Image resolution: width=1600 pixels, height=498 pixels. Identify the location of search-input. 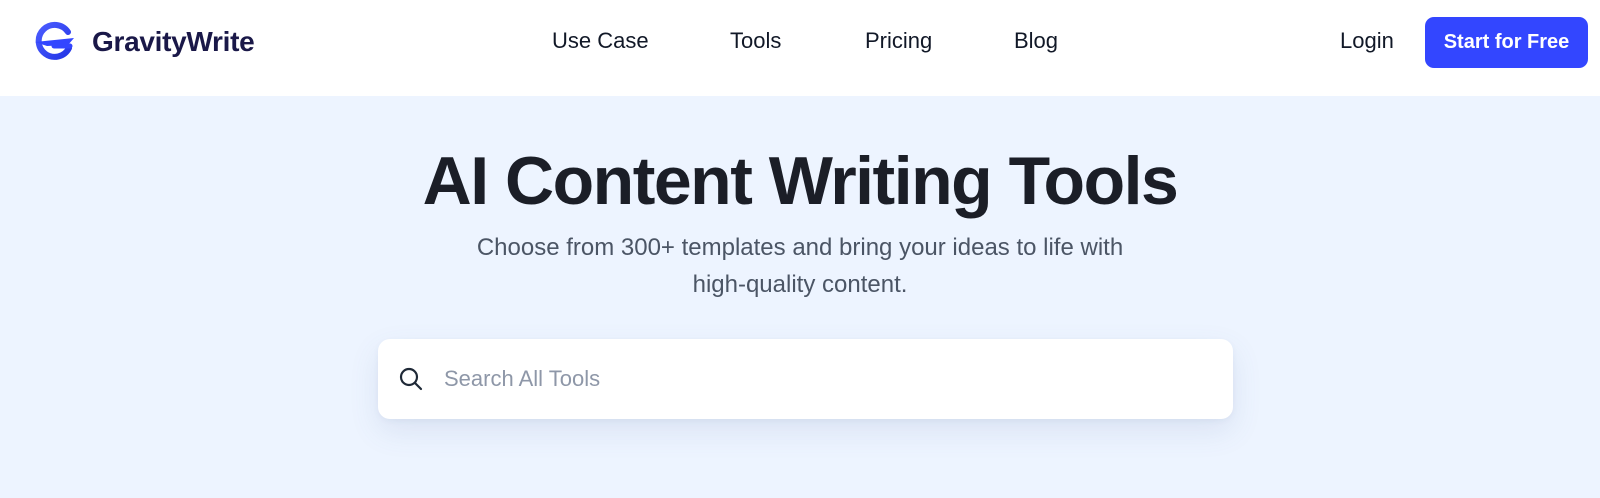
(824, 379).